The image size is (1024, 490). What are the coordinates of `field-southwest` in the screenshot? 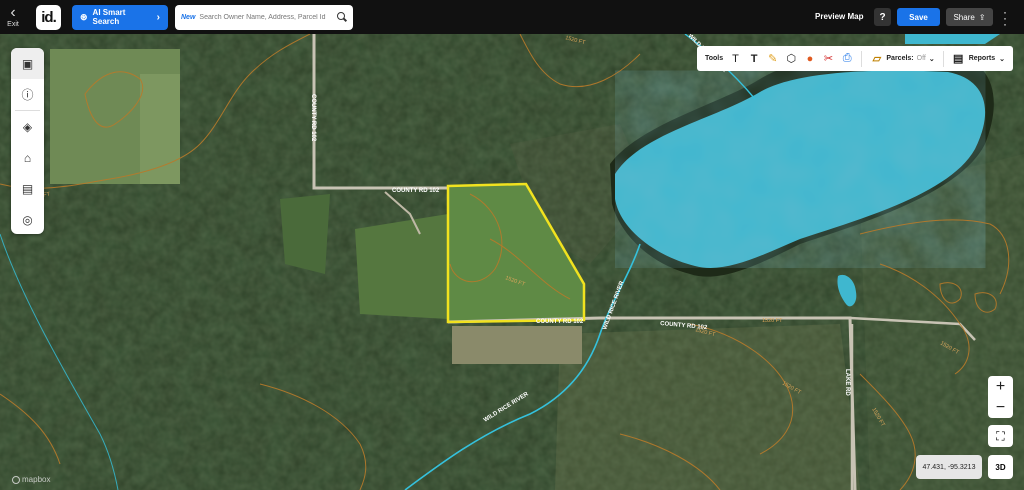 It's located at (305, 234).